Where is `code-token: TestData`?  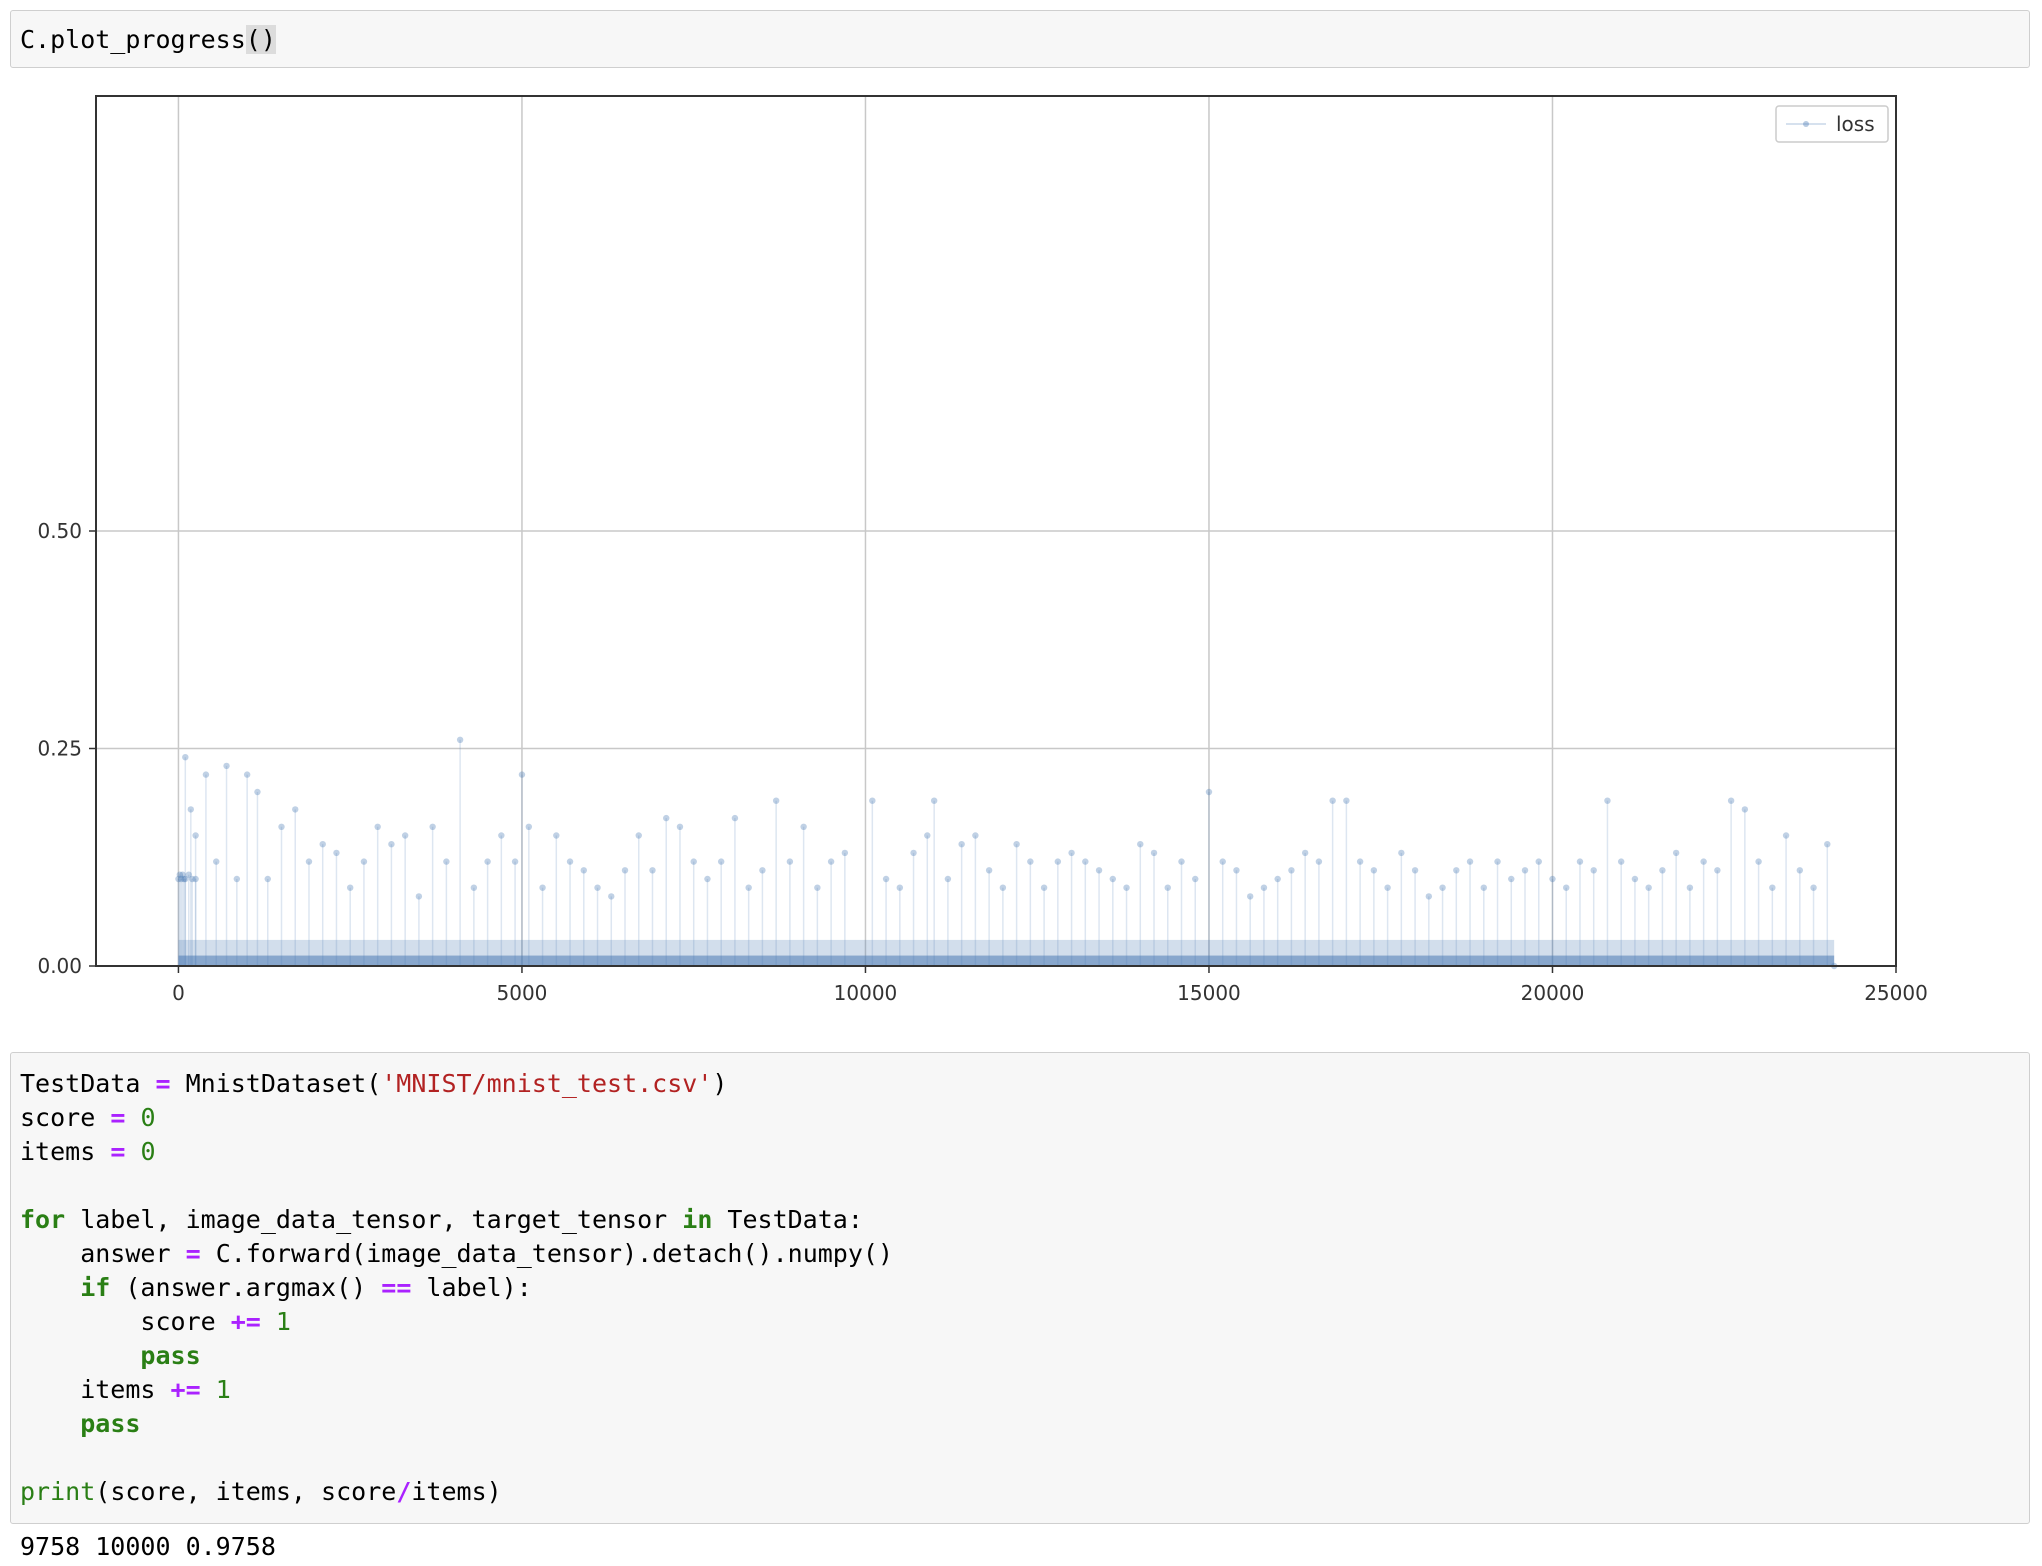 code-token: TestData is located at coordinates (88, 1083).